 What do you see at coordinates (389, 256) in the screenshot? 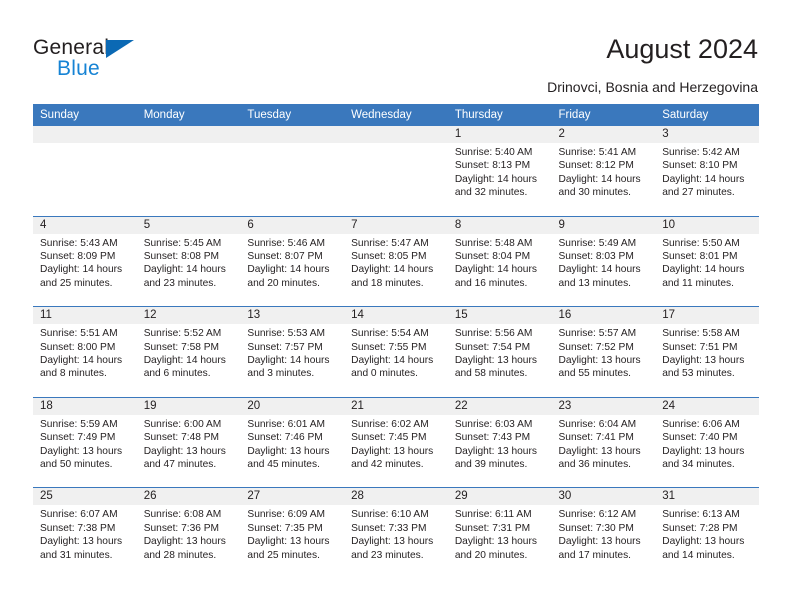
I see `sunset-time: Sunset: 8:05 PM` at bounding box center [389, 256].